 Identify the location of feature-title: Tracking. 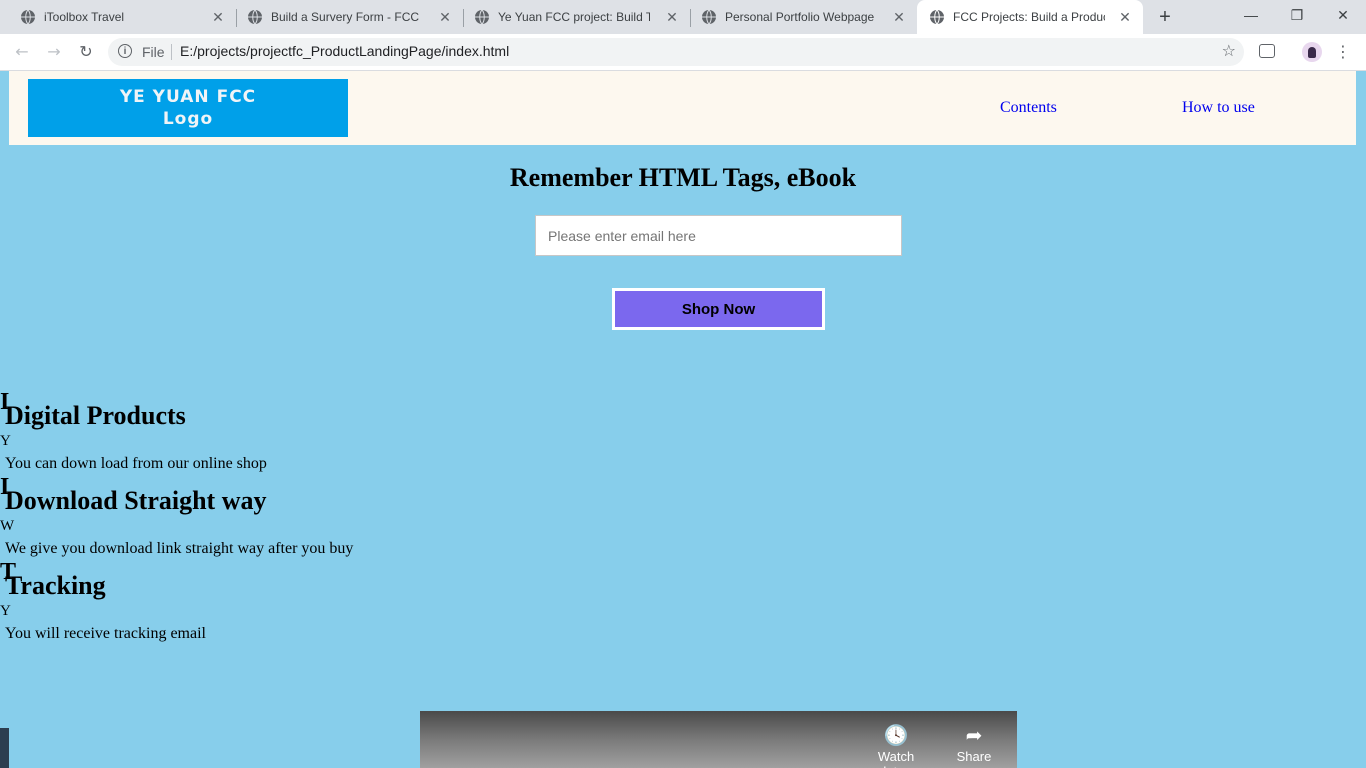
(55, 585).